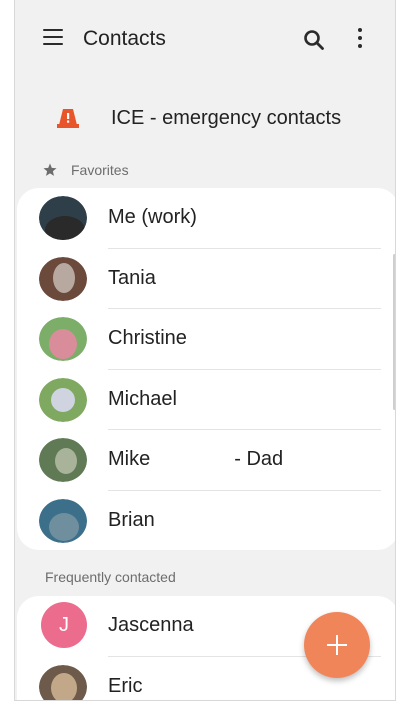 The image size is (406, 706). I want to click on hamburger-menu-icon, so click(53, 38).